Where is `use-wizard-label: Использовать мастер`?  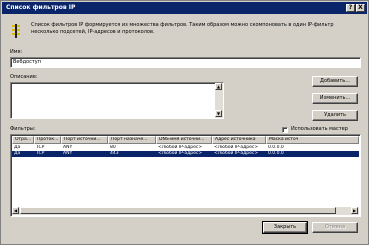
use-wizard-label: Использовать мастер is located at coordinates (319, 129).